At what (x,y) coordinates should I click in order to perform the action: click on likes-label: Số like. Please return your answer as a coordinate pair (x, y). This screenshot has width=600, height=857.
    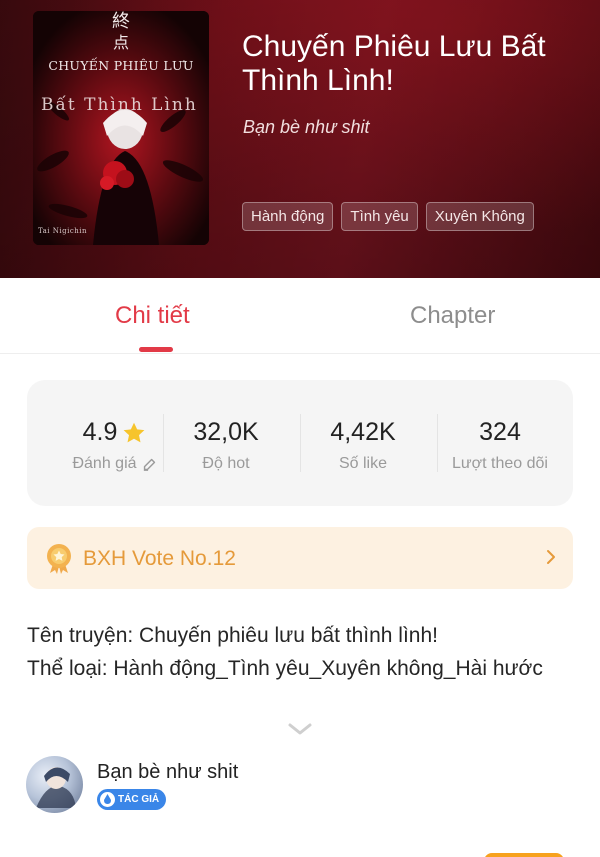
    Looking at the image, I should click on (363, 463).